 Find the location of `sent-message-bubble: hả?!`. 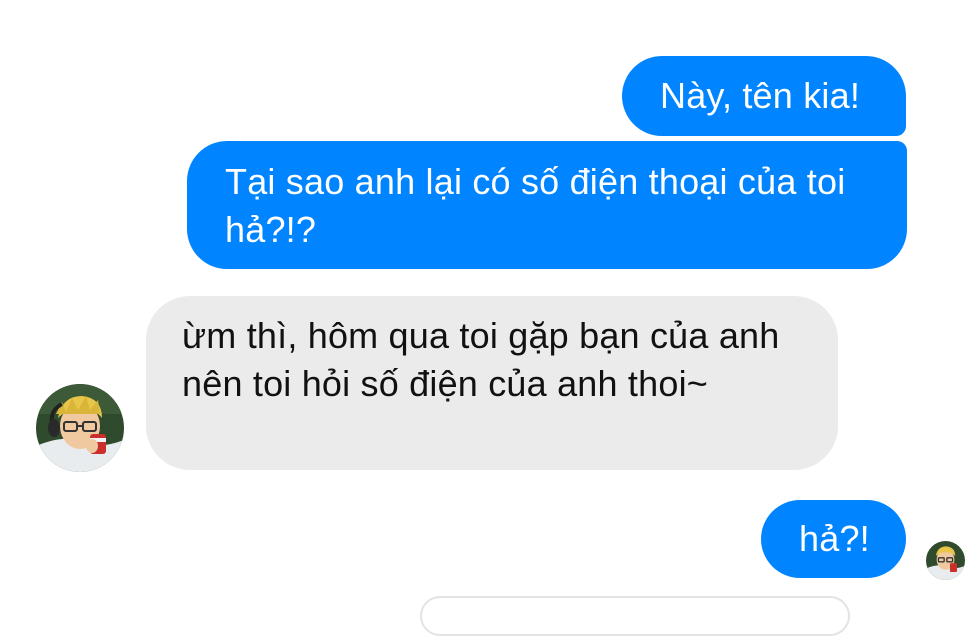

sent-message-bubble: hả?! is located at coordinates (833, 539).